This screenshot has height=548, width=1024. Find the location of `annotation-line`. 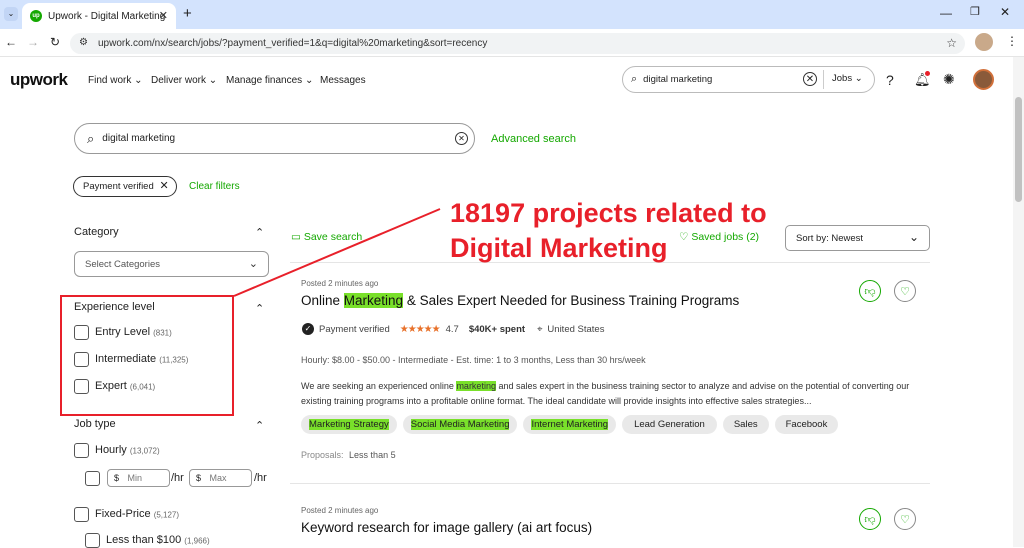

annotation-line is located at coordinates (337, 252).